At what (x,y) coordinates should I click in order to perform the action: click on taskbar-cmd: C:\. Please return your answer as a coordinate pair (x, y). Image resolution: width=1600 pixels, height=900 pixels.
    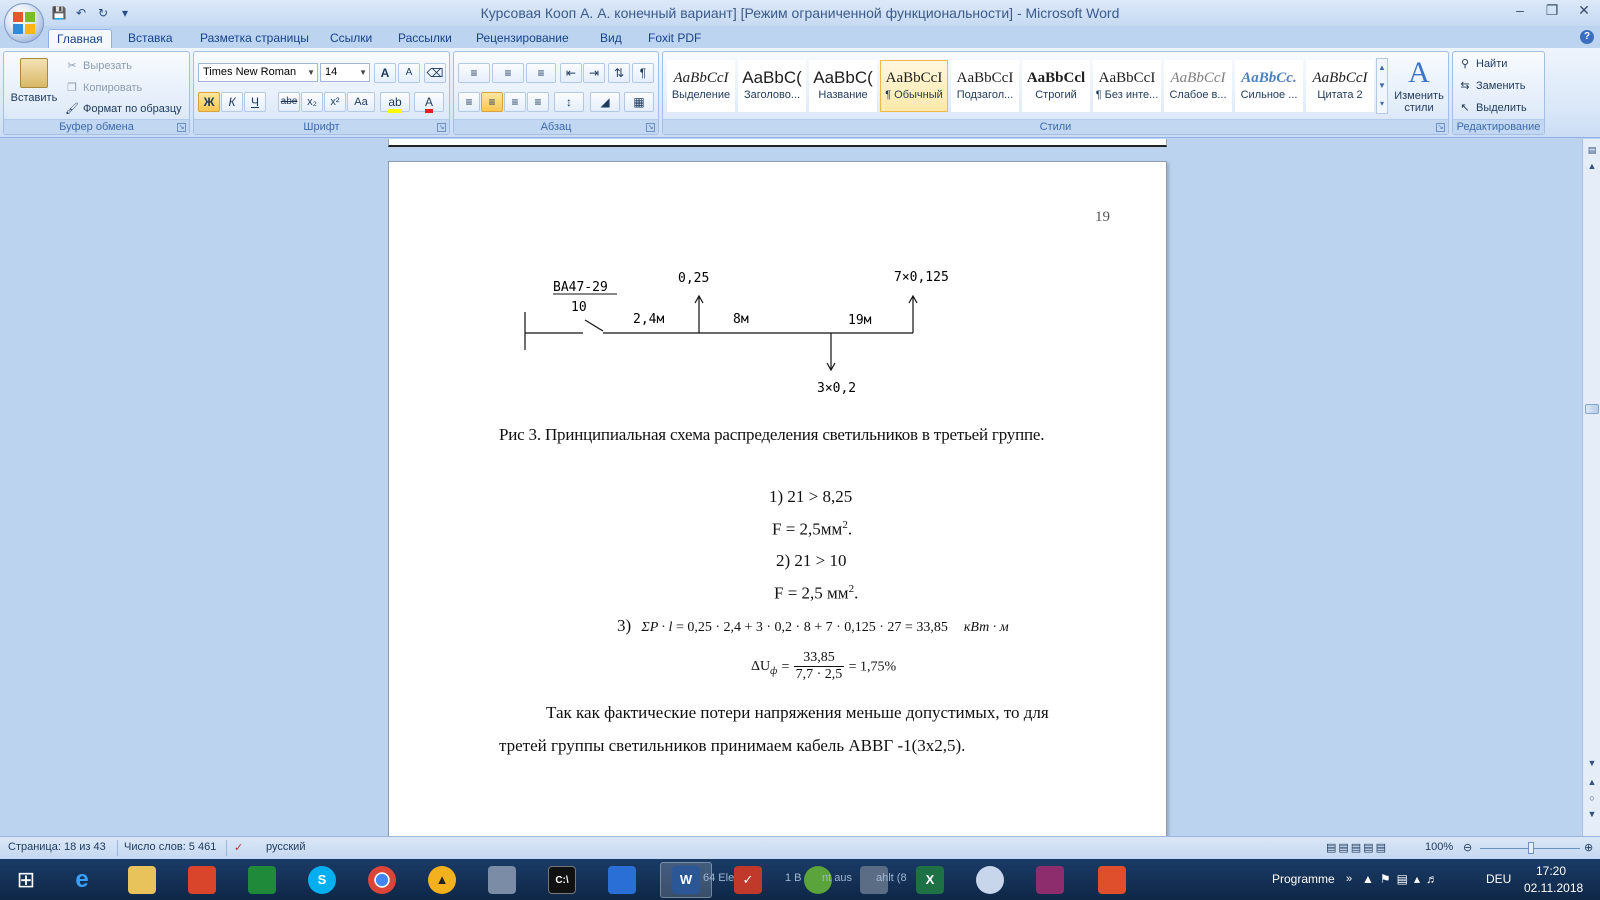
    Looking at the image, I should click on (562, 880).